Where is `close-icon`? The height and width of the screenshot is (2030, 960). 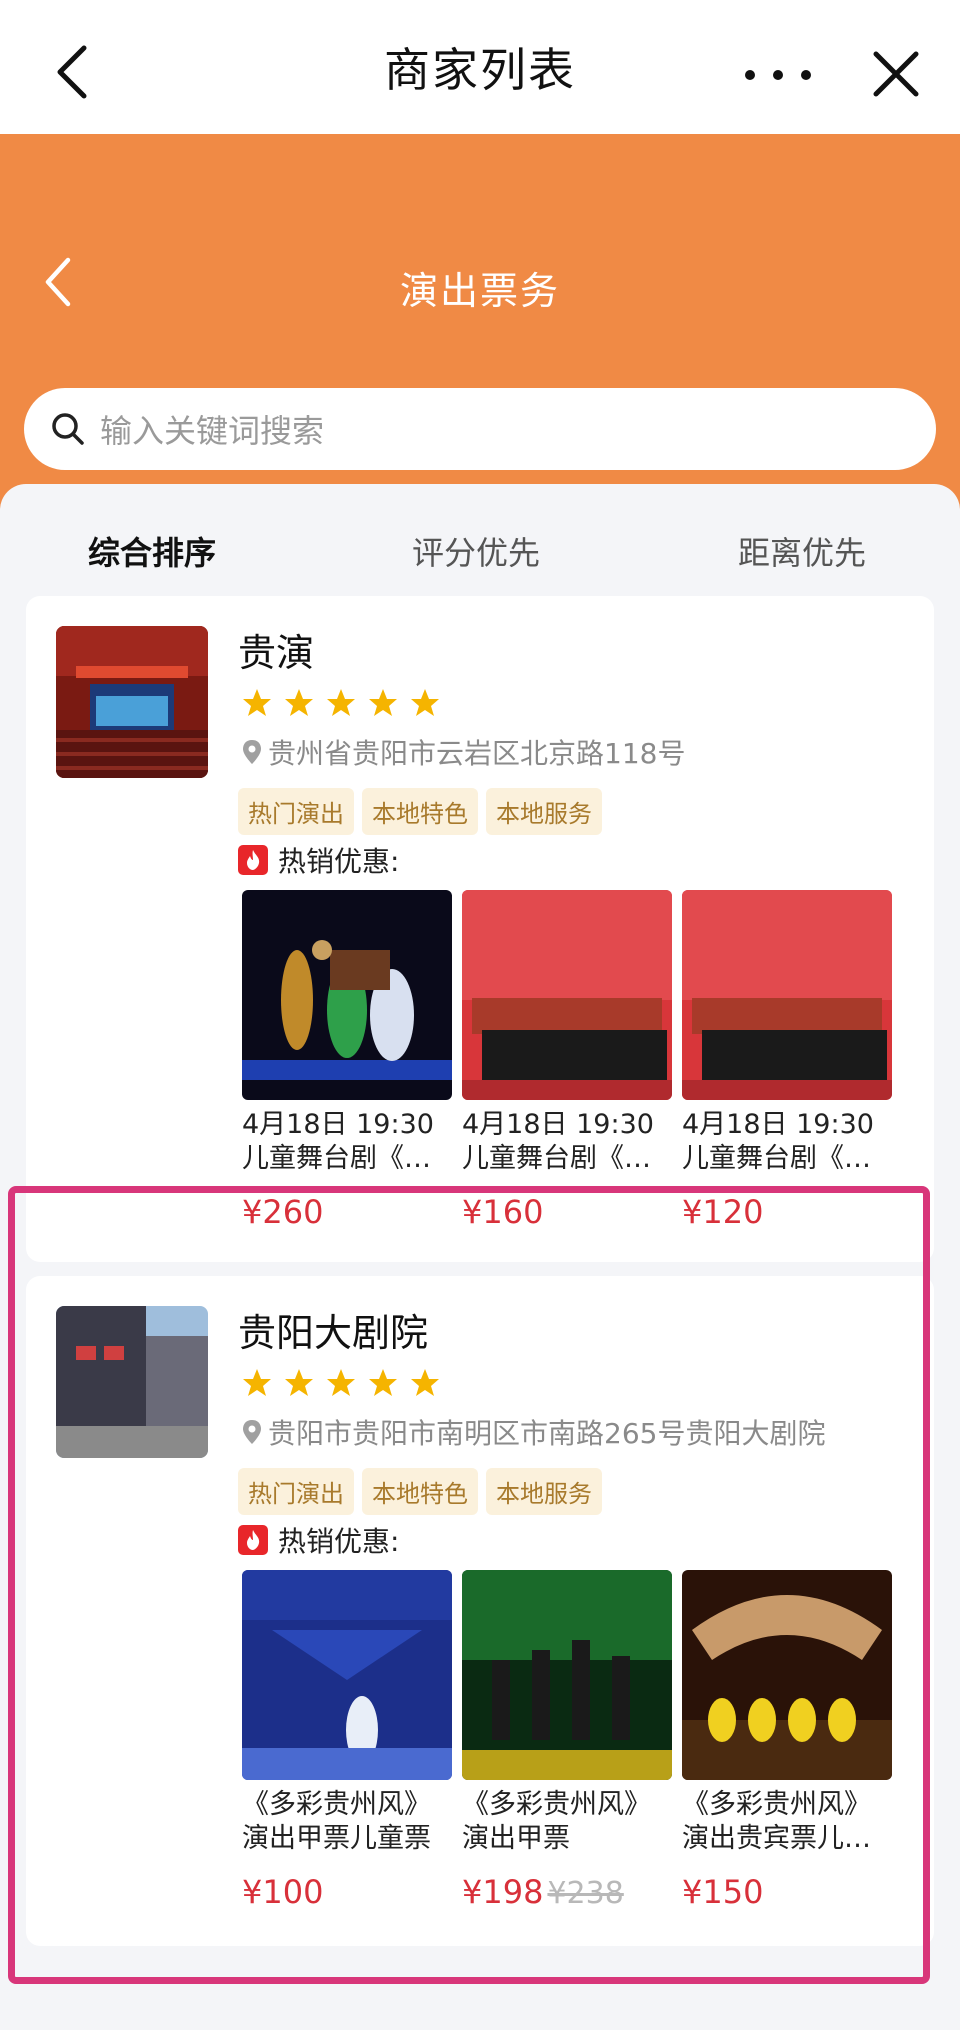
close-icon is located at coordinates (896, 74).